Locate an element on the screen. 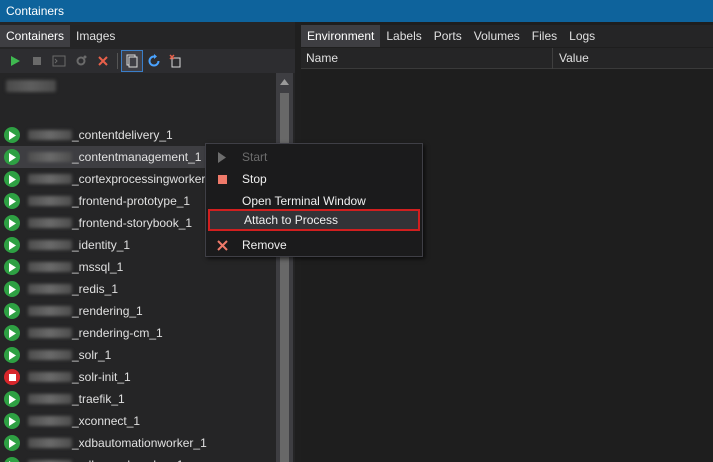  container-name: _rendering_1 is located at coordinates (107, 311).